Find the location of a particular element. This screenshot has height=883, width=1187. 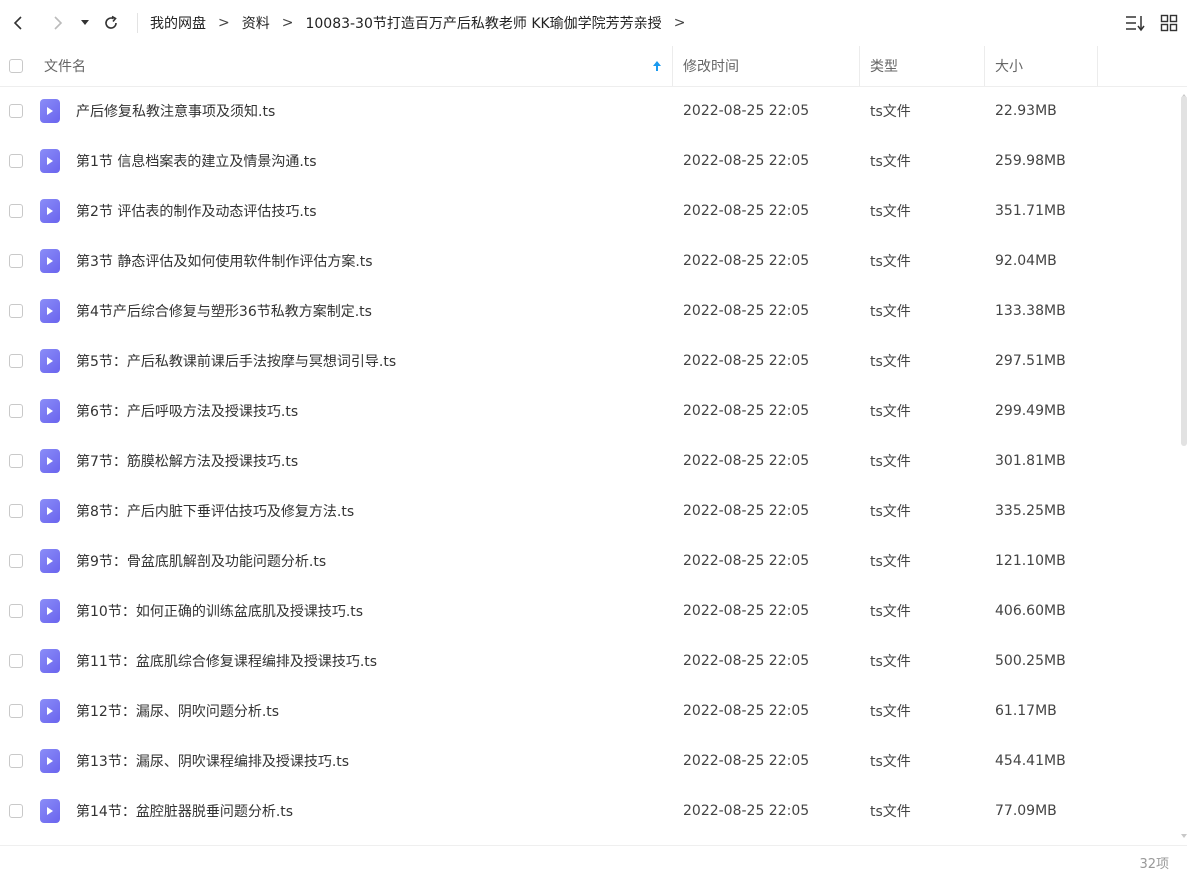

history-dropdown-button is located at coordinates (85, 23).